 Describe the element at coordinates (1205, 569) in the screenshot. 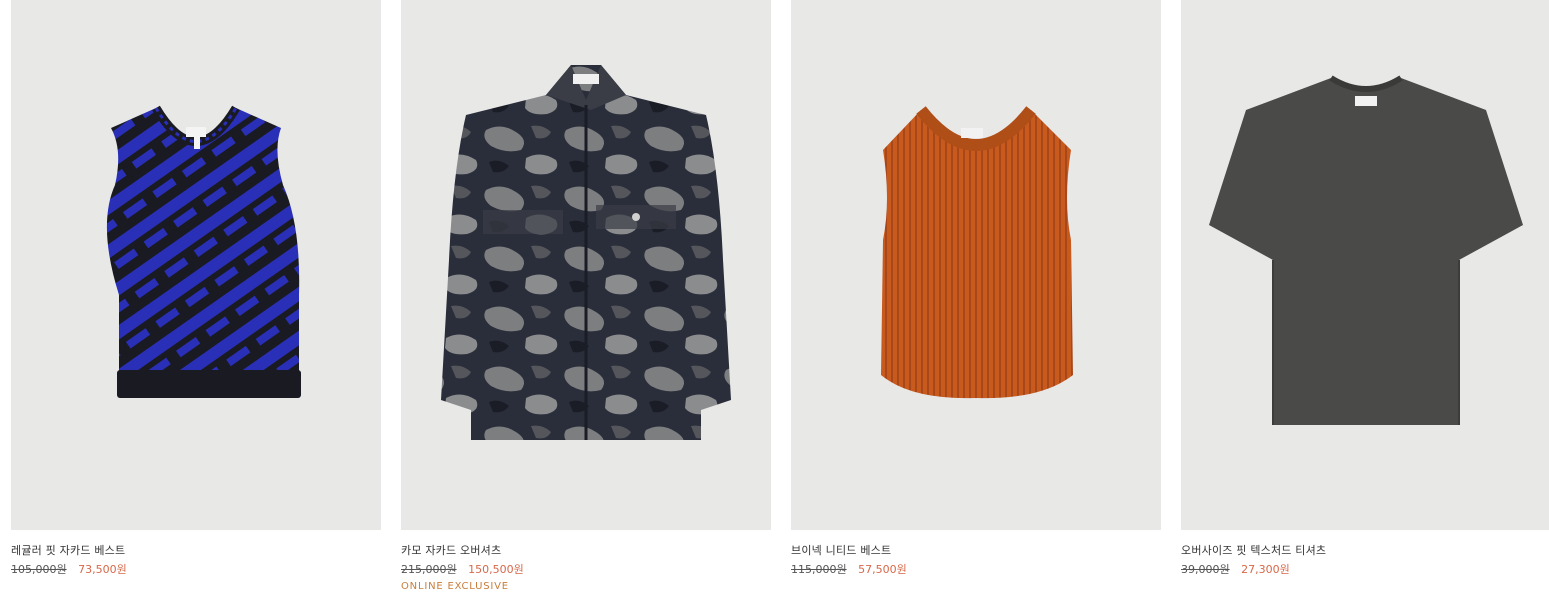

I see `original-price: 39,000원` at that location.